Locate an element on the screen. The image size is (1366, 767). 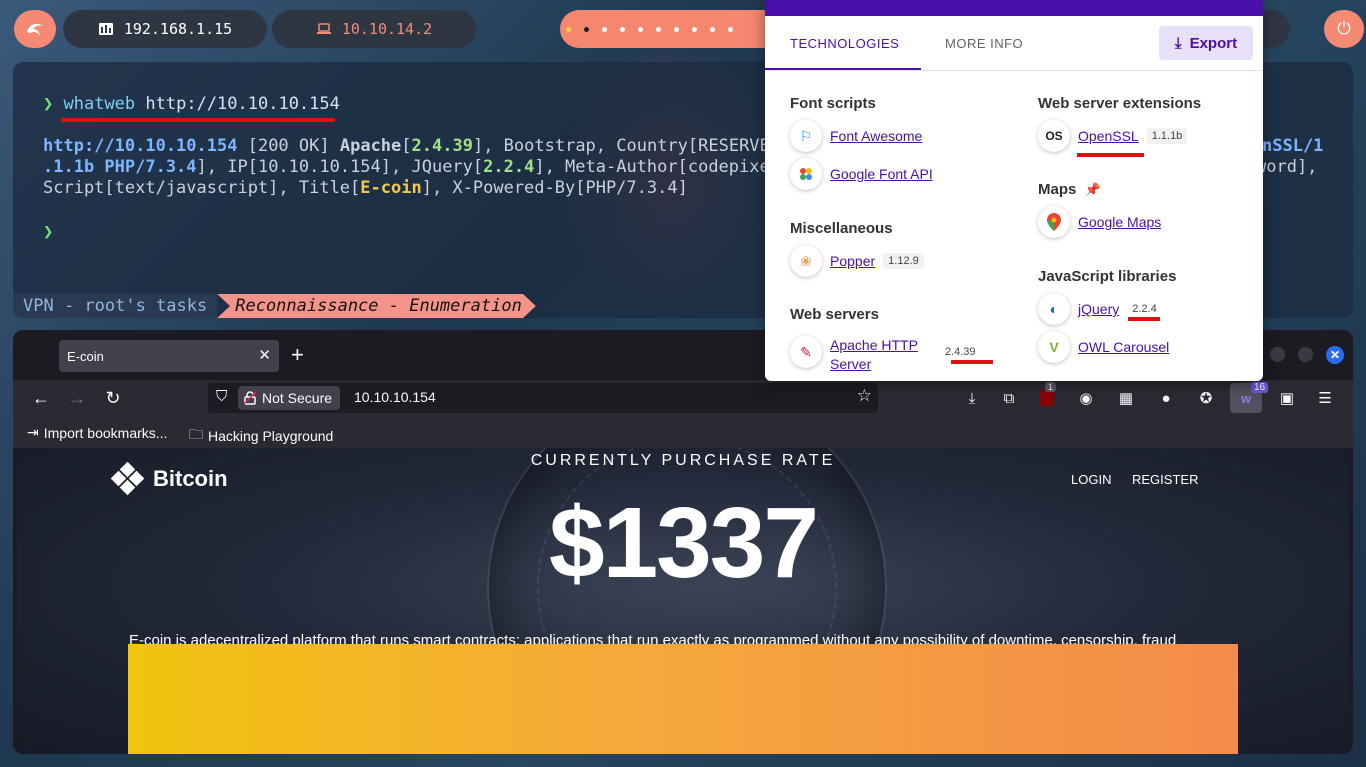
output-powered-by: ], X-Powered-By[ is located at coordinates (503, 188).